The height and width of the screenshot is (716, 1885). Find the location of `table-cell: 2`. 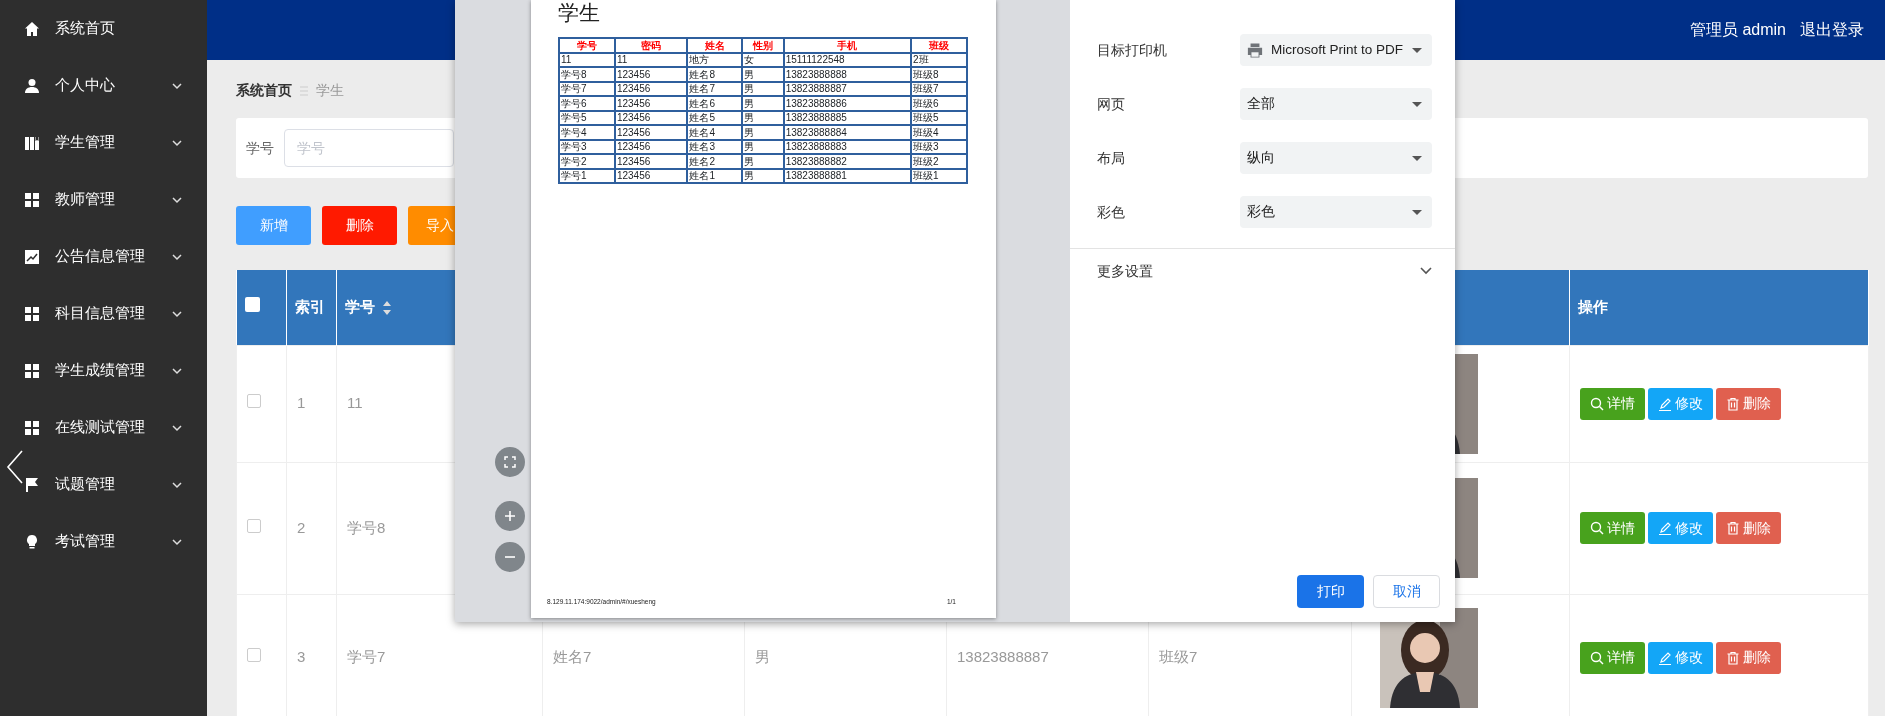

table-cell: 2 is located at coordinates (301, 527).